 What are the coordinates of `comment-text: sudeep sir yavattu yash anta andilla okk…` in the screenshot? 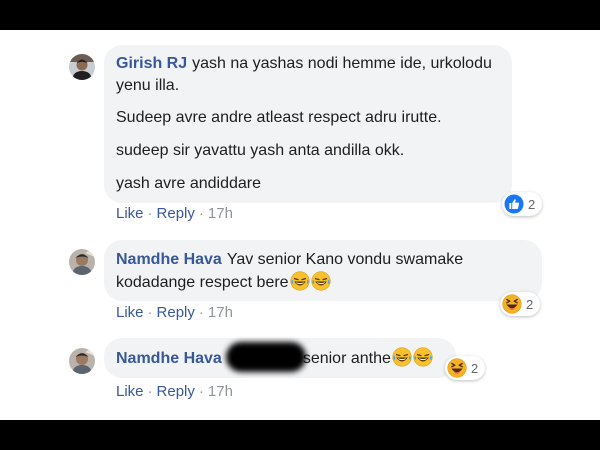 It's located at (260, 150).